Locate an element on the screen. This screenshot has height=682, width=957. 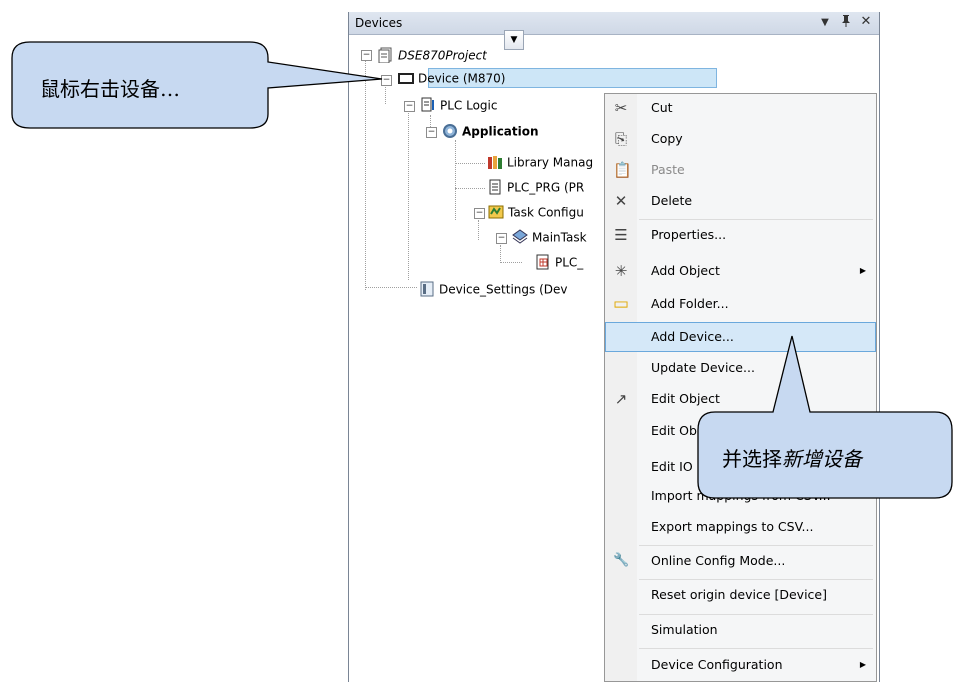
menu-item-label: Reset origin device [Device] is located at coordinates (739, 594).